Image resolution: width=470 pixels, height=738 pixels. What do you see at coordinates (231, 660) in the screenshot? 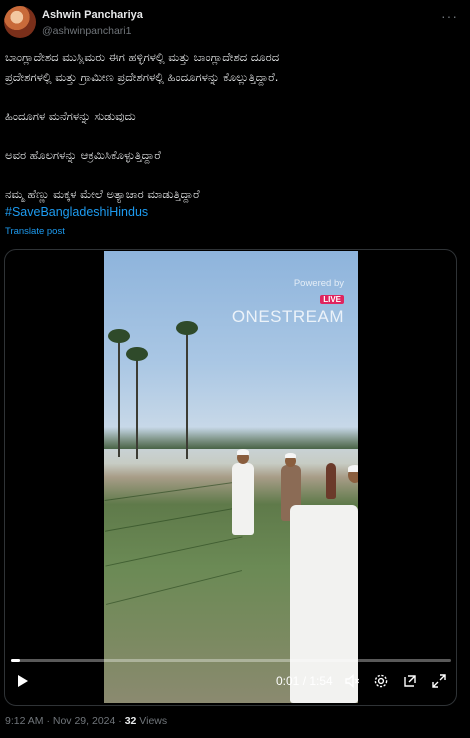
I see `video-progress-bar` at bounding box center [231, 660].